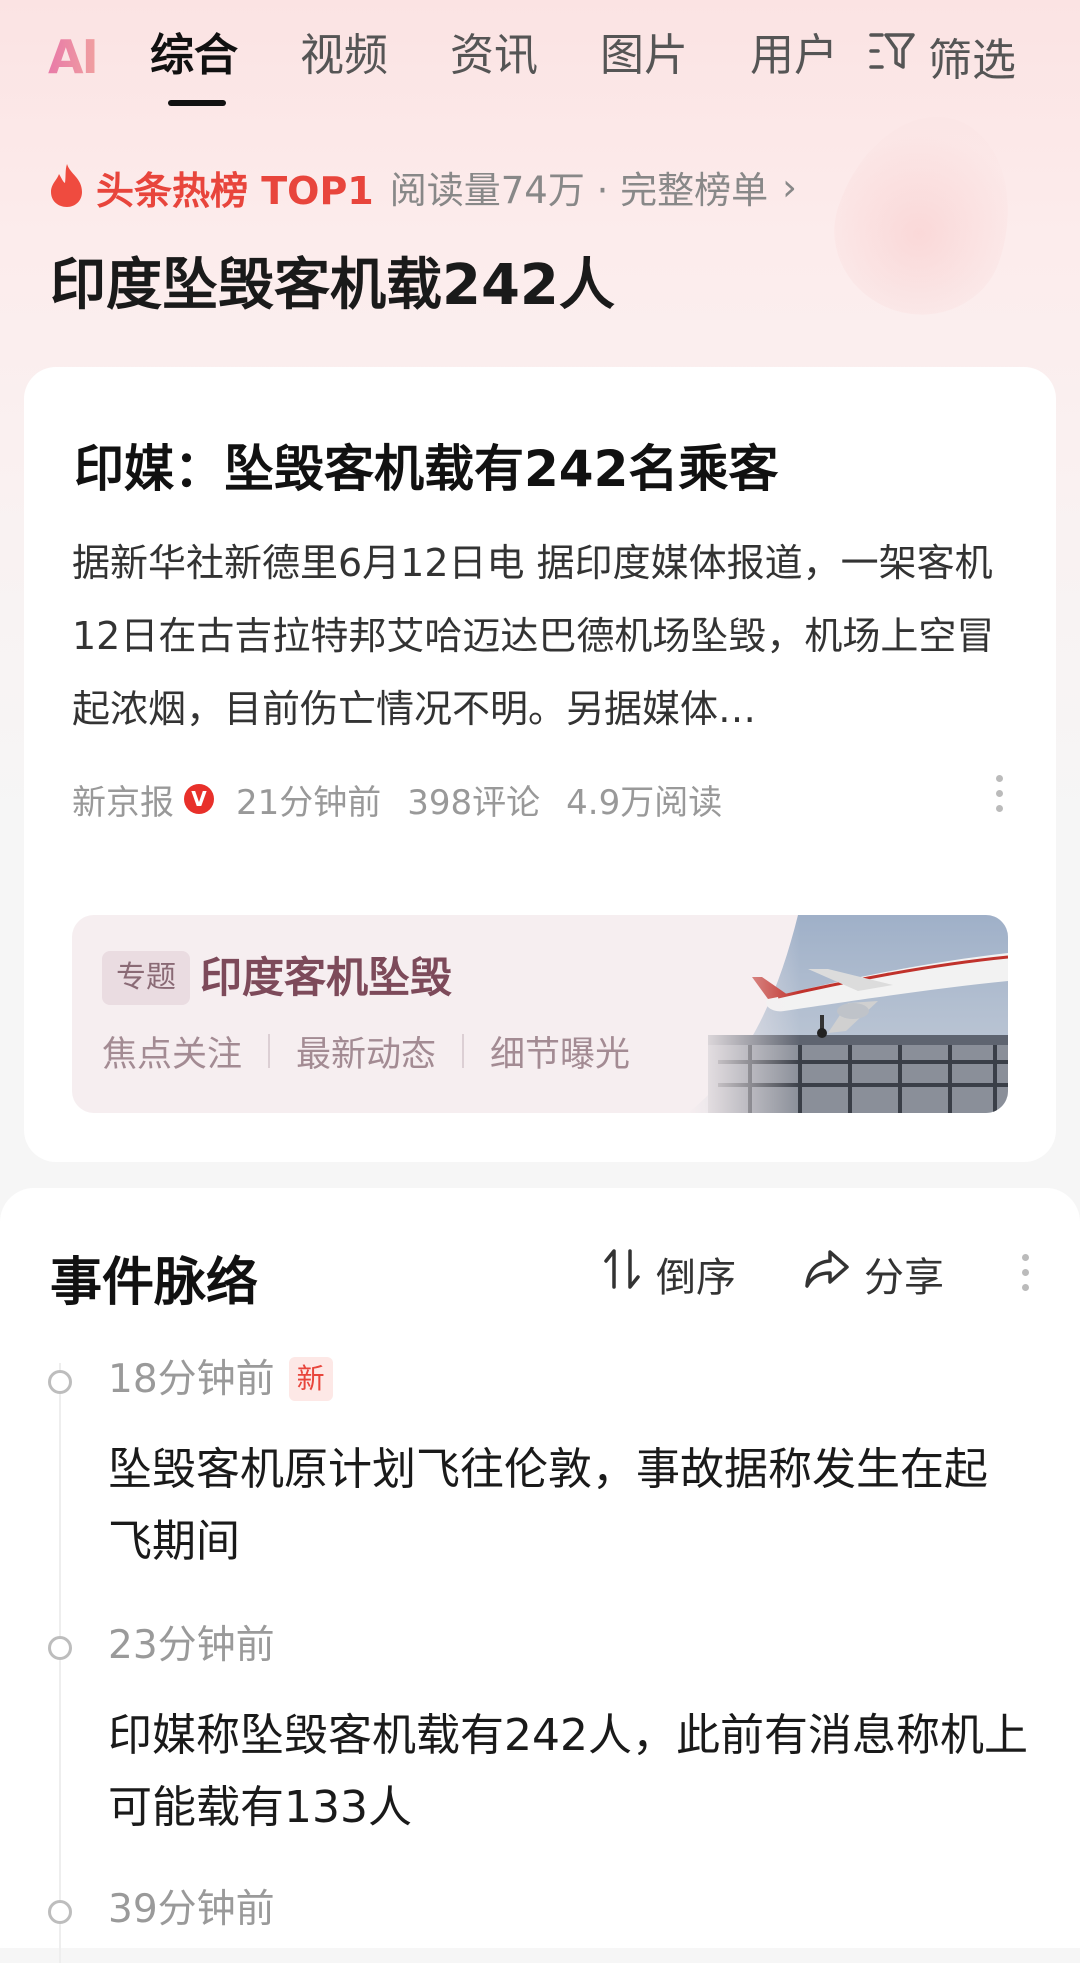  I want to click on hot-list-line: 头条热榜 TOP1 阅读量74万 · 完整榜单 ›, so click(422, 187).